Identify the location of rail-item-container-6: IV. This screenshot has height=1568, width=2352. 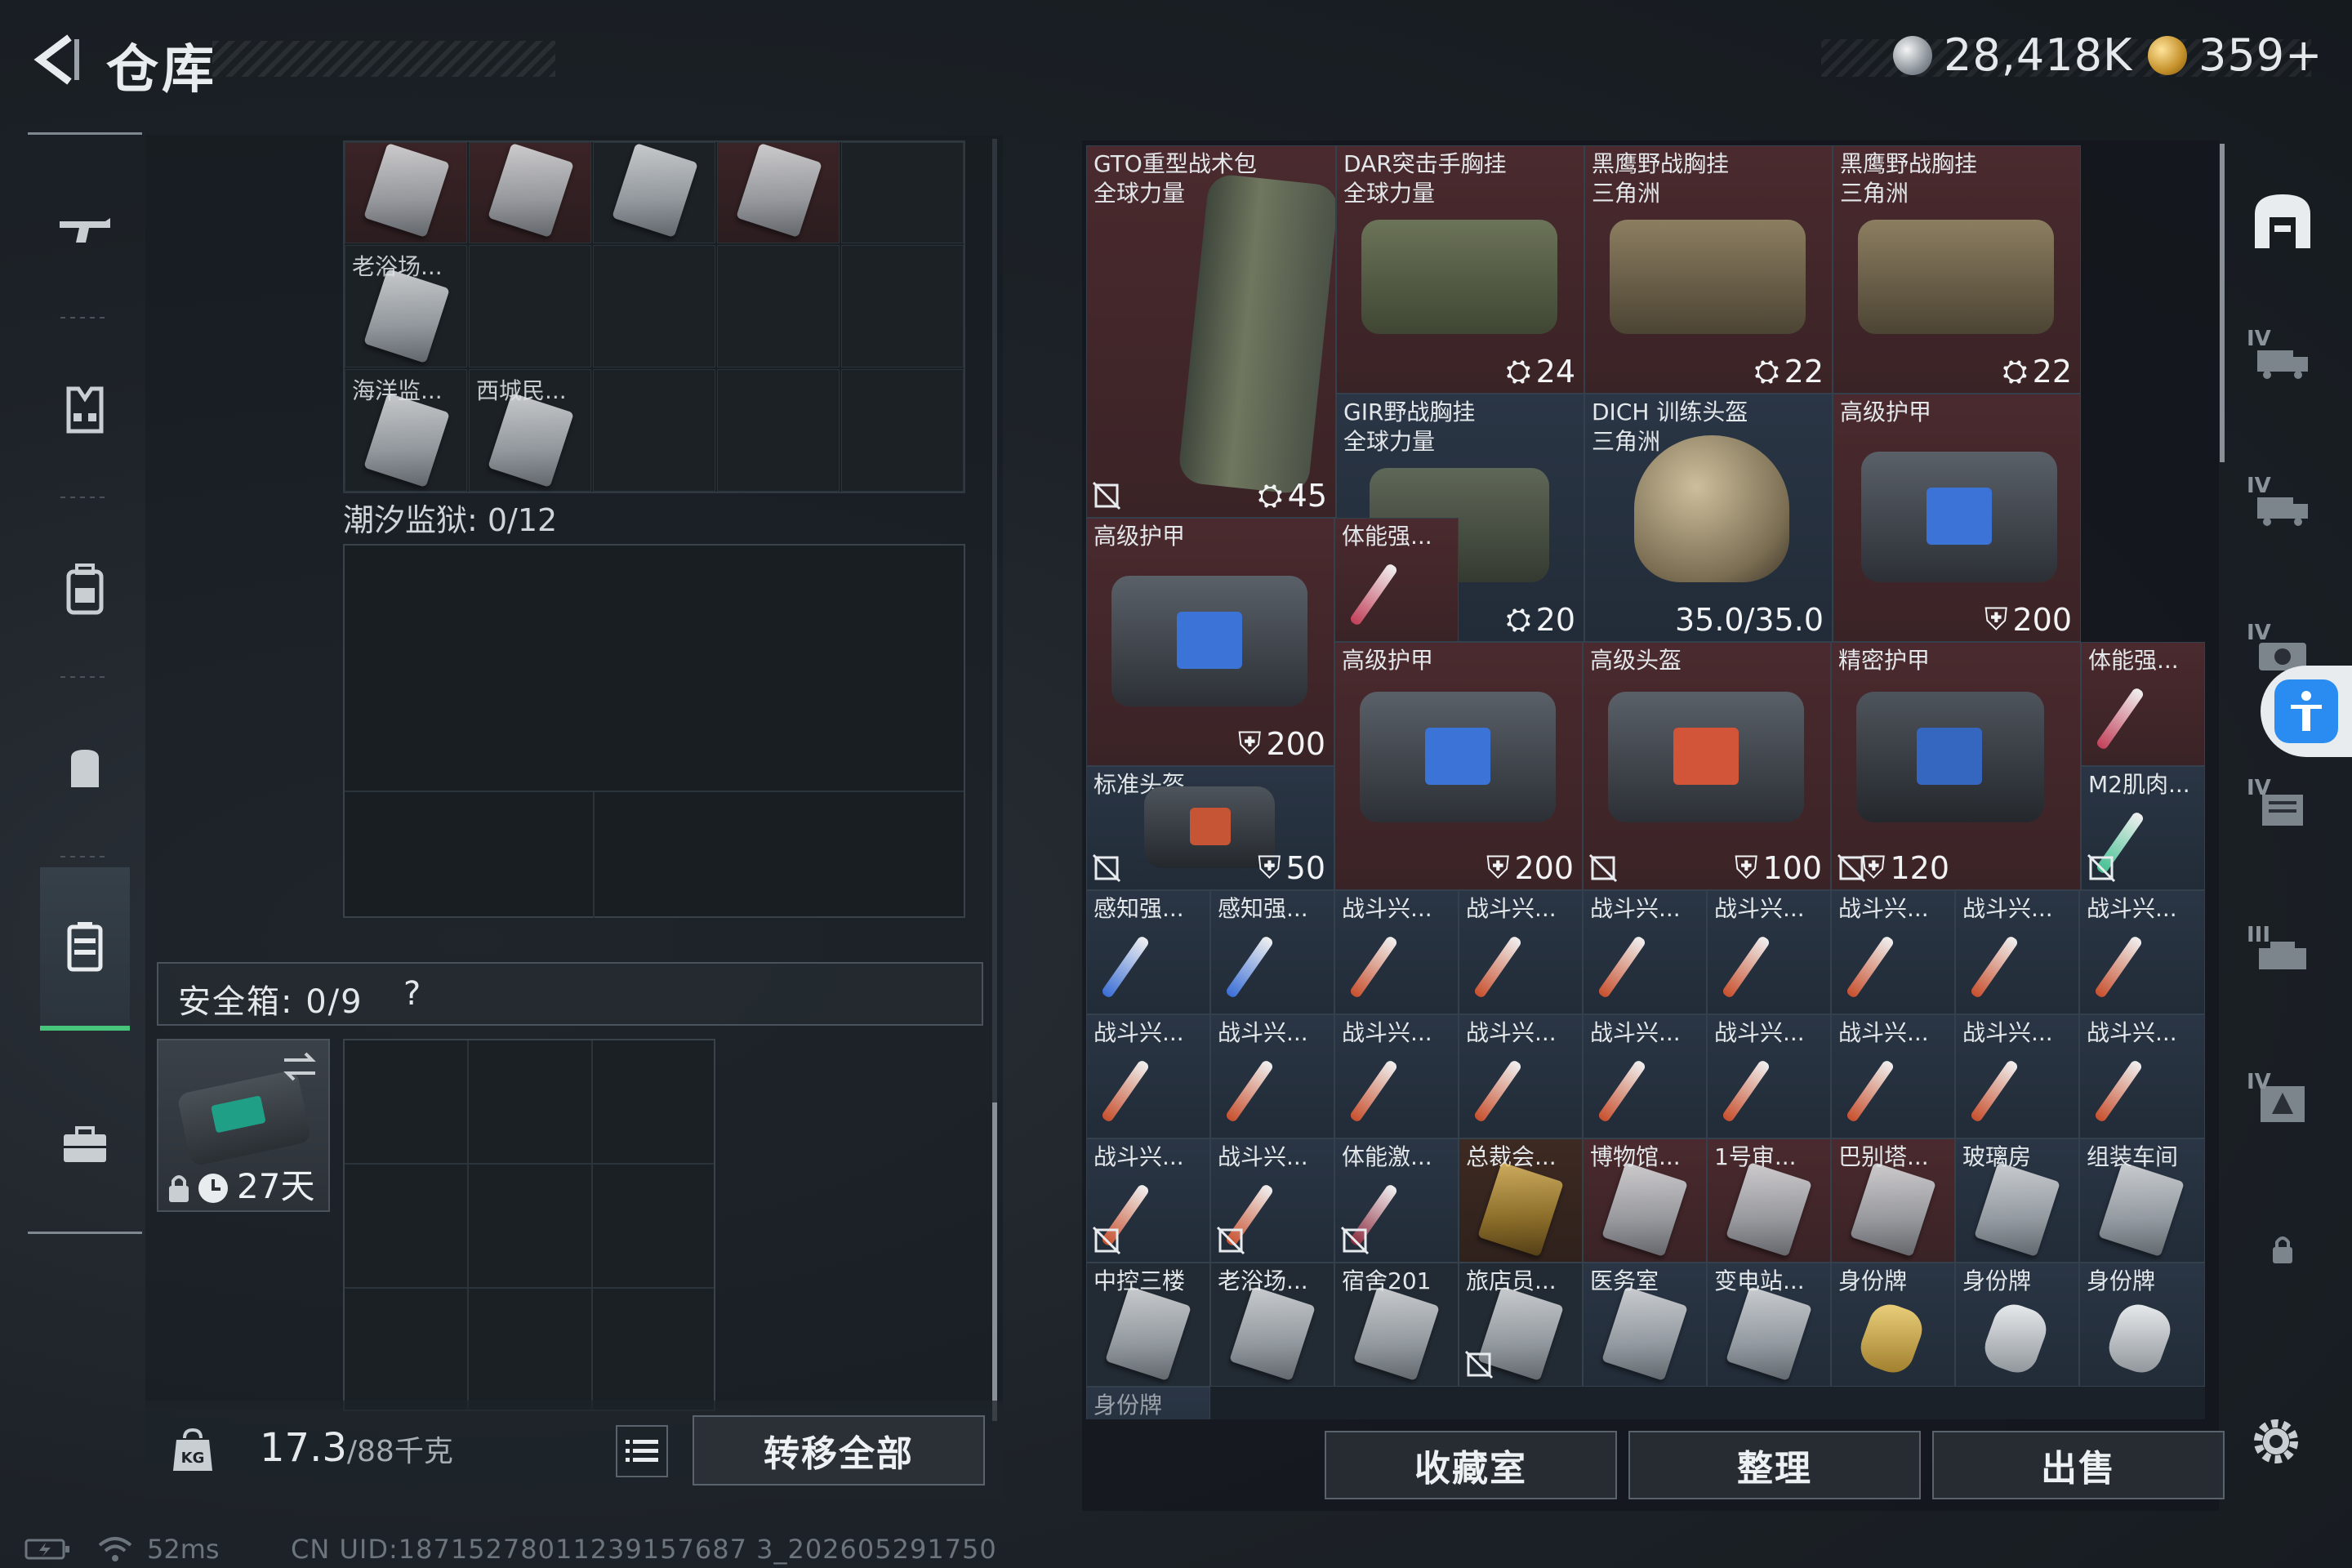
(2282, 1102).